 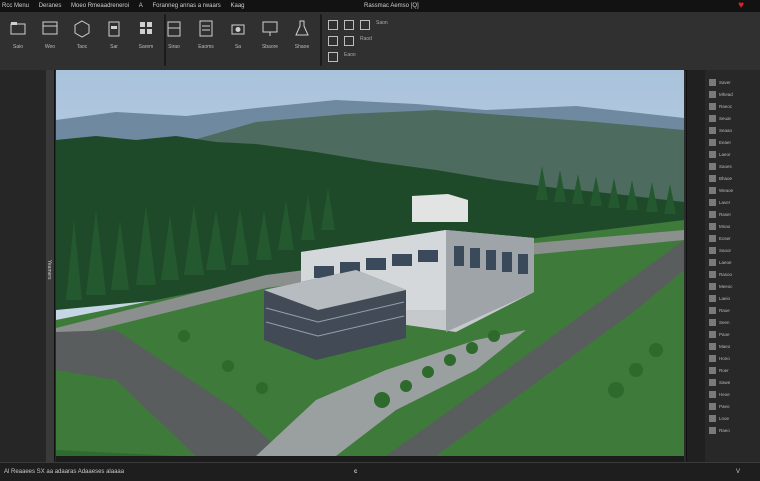 I want to click on ribbon-button-9: Sbaore, so click(x=270, y=38).